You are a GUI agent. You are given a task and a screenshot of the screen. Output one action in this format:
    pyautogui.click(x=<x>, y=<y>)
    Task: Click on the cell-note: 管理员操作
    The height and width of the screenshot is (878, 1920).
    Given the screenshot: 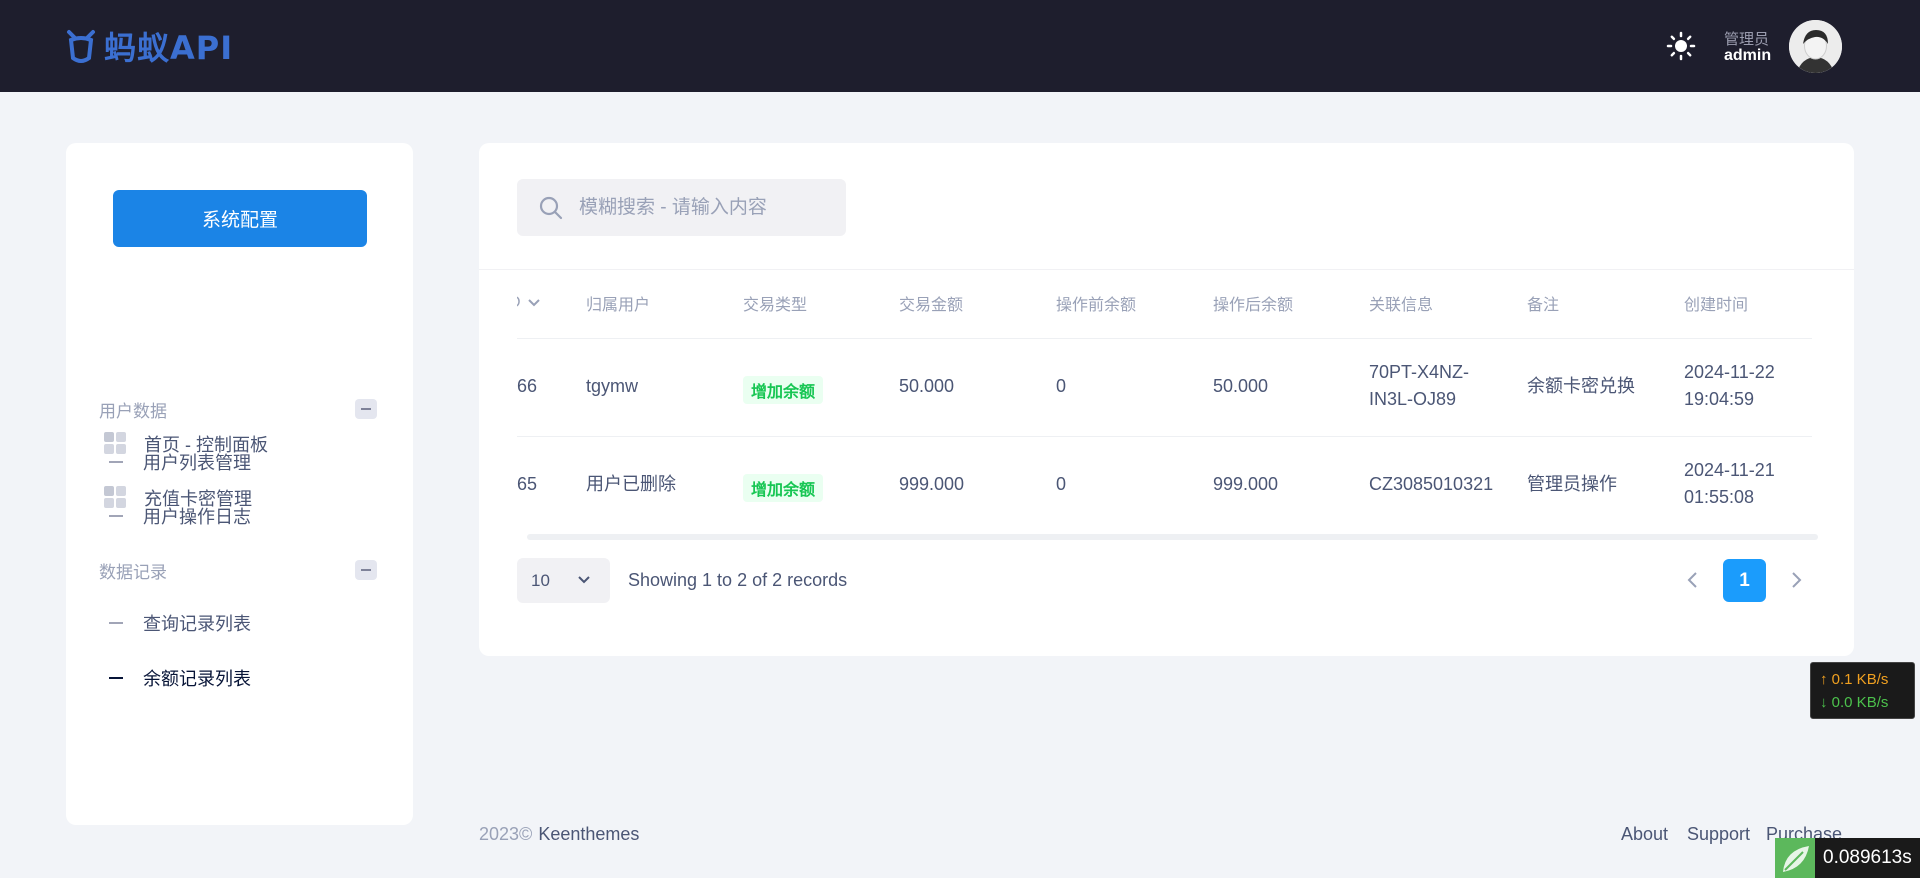 What is the action you would take?
    pyautogui.click(x=1572, y=484)
    